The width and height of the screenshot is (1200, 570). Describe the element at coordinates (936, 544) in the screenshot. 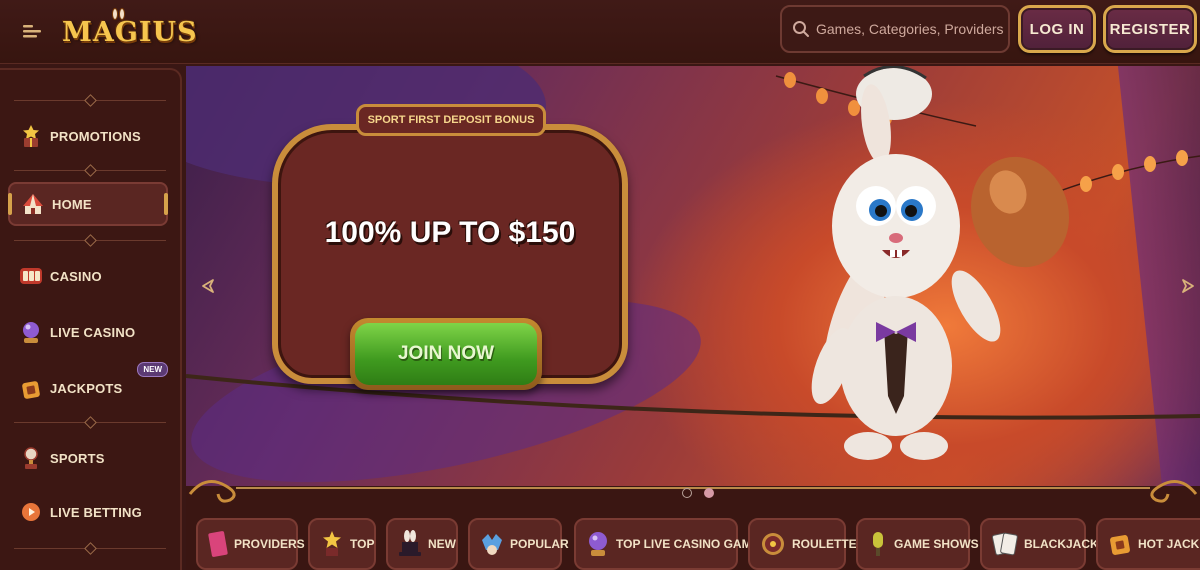

I see `category-label: GAME SHOWS` at that location.